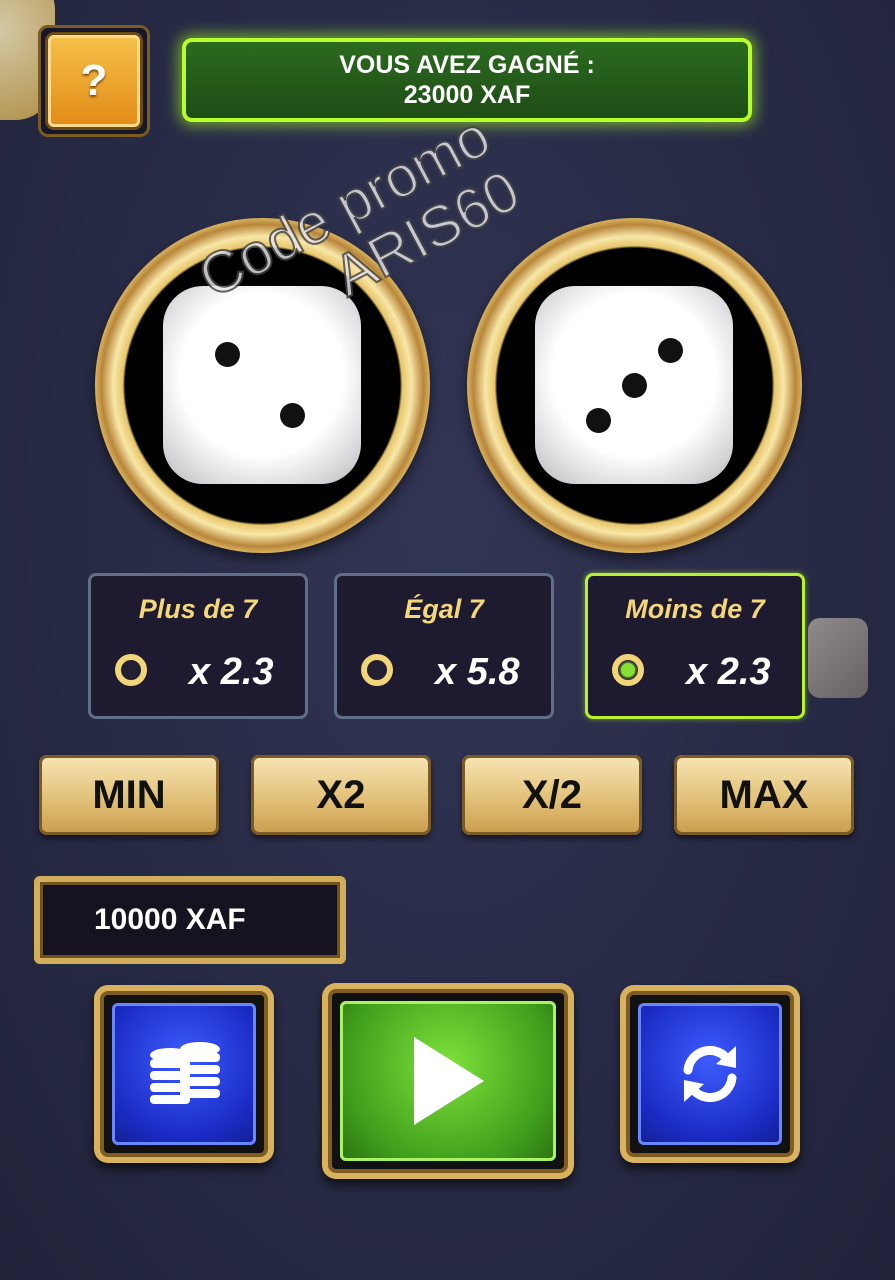 This screenshot has height=1280, width=895. Describe the element at coordinates (838, 658) in the screenshot. I see `background-die-decoration` at that location.